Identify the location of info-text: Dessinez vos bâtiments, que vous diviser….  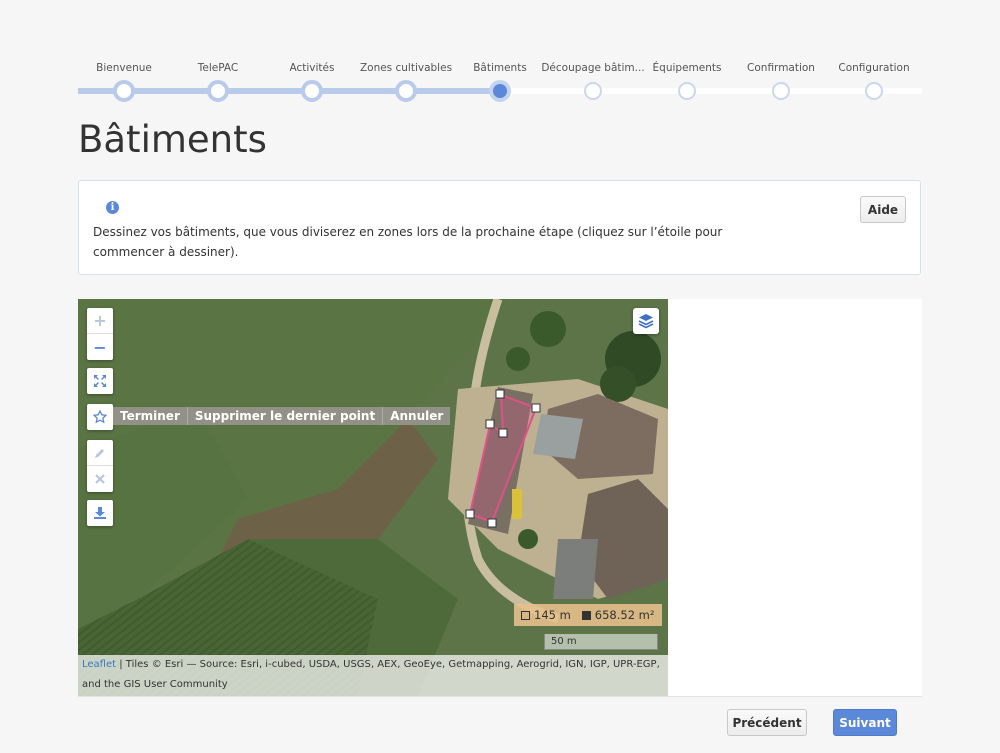
(408, 242).